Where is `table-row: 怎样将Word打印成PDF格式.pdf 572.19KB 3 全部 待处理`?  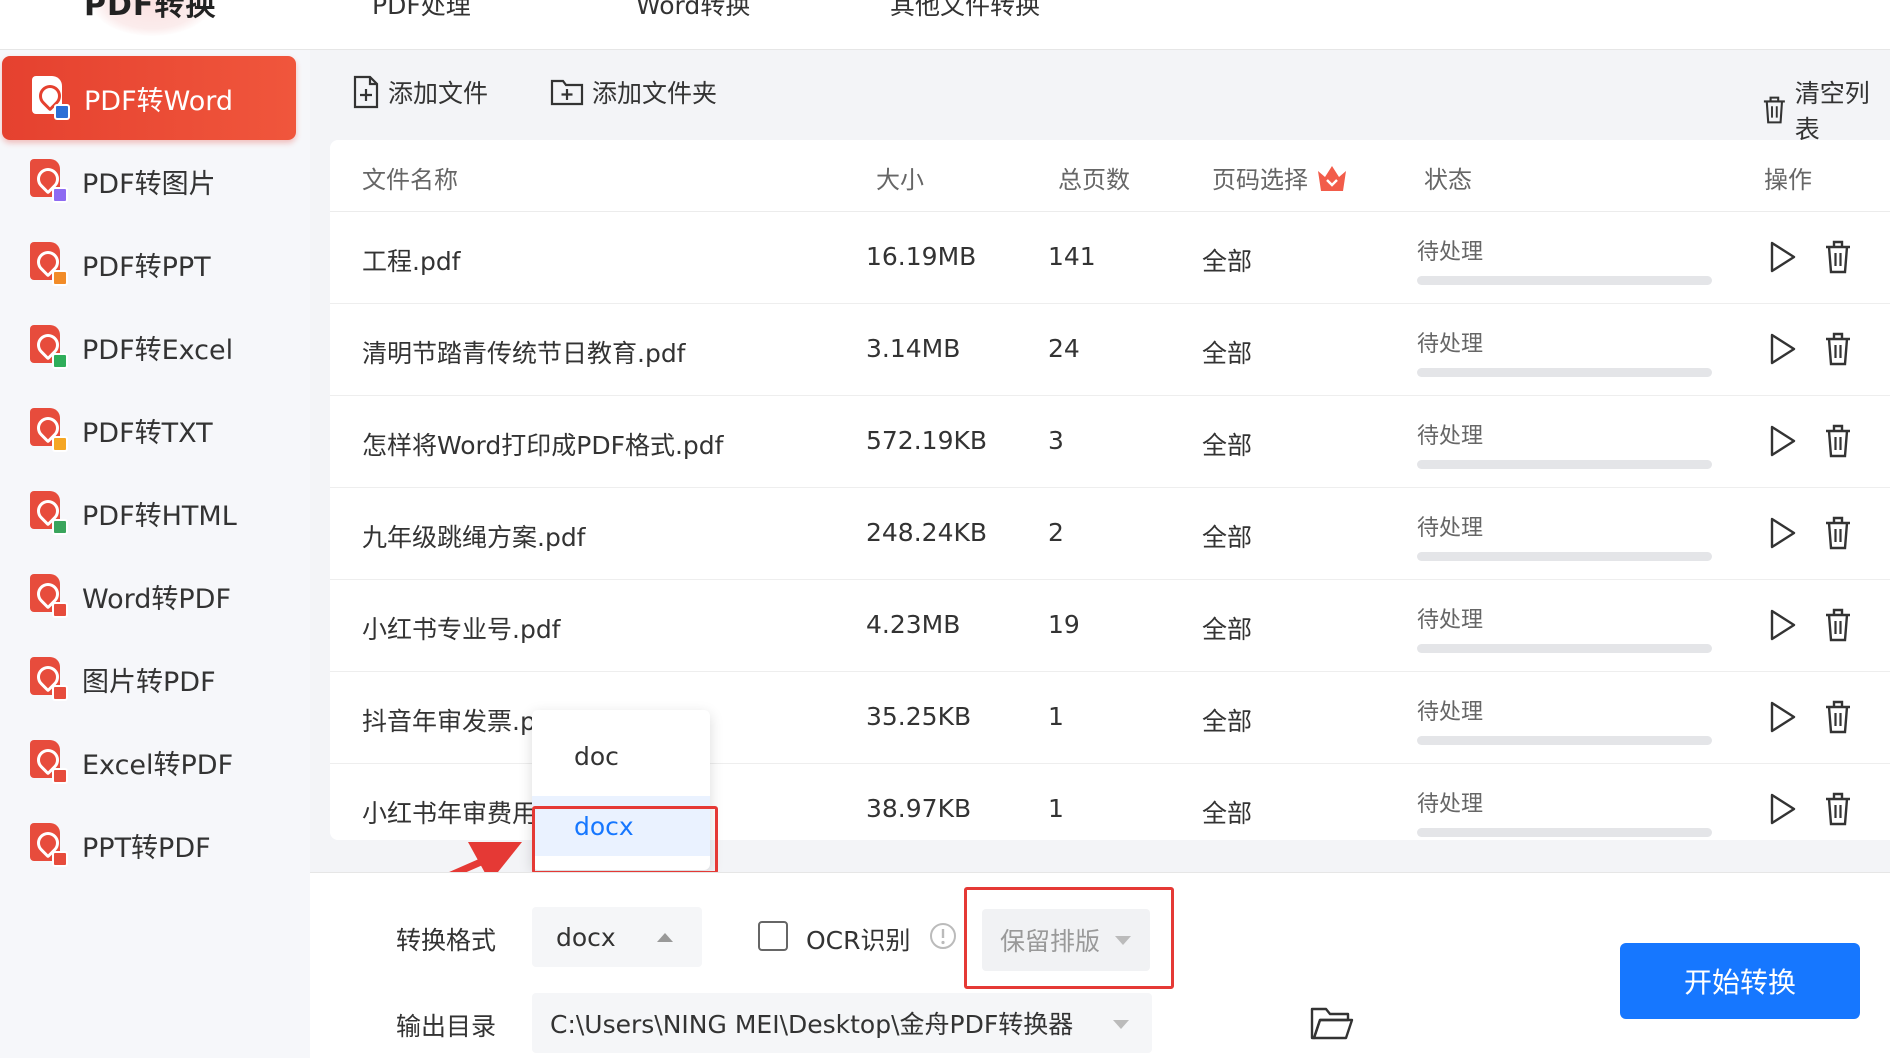
table-row: 怎样将Word打印成PDF格式.pdf 572.19KB 3 全部 待处理 is located at coordinates (1110, 442).